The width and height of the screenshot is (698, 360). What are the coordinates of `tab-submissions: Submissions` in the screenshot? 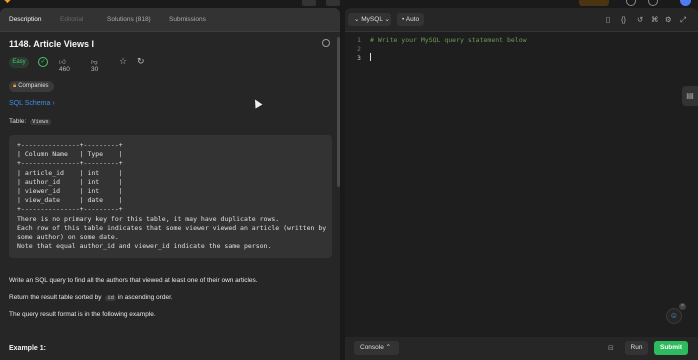 It's located at (187, 19).